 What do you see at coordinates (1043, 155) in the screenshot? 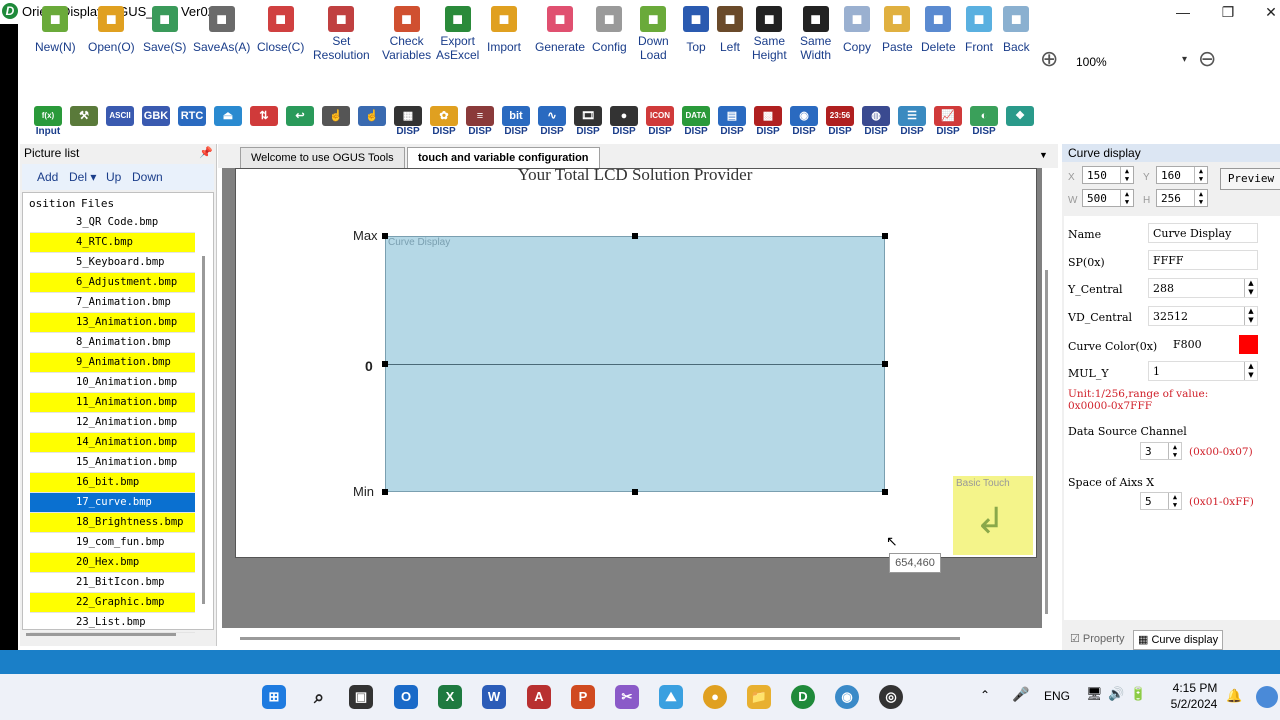
I see `tab-list-dropdown-icon: ▼` at bounding box center [1043, 155].